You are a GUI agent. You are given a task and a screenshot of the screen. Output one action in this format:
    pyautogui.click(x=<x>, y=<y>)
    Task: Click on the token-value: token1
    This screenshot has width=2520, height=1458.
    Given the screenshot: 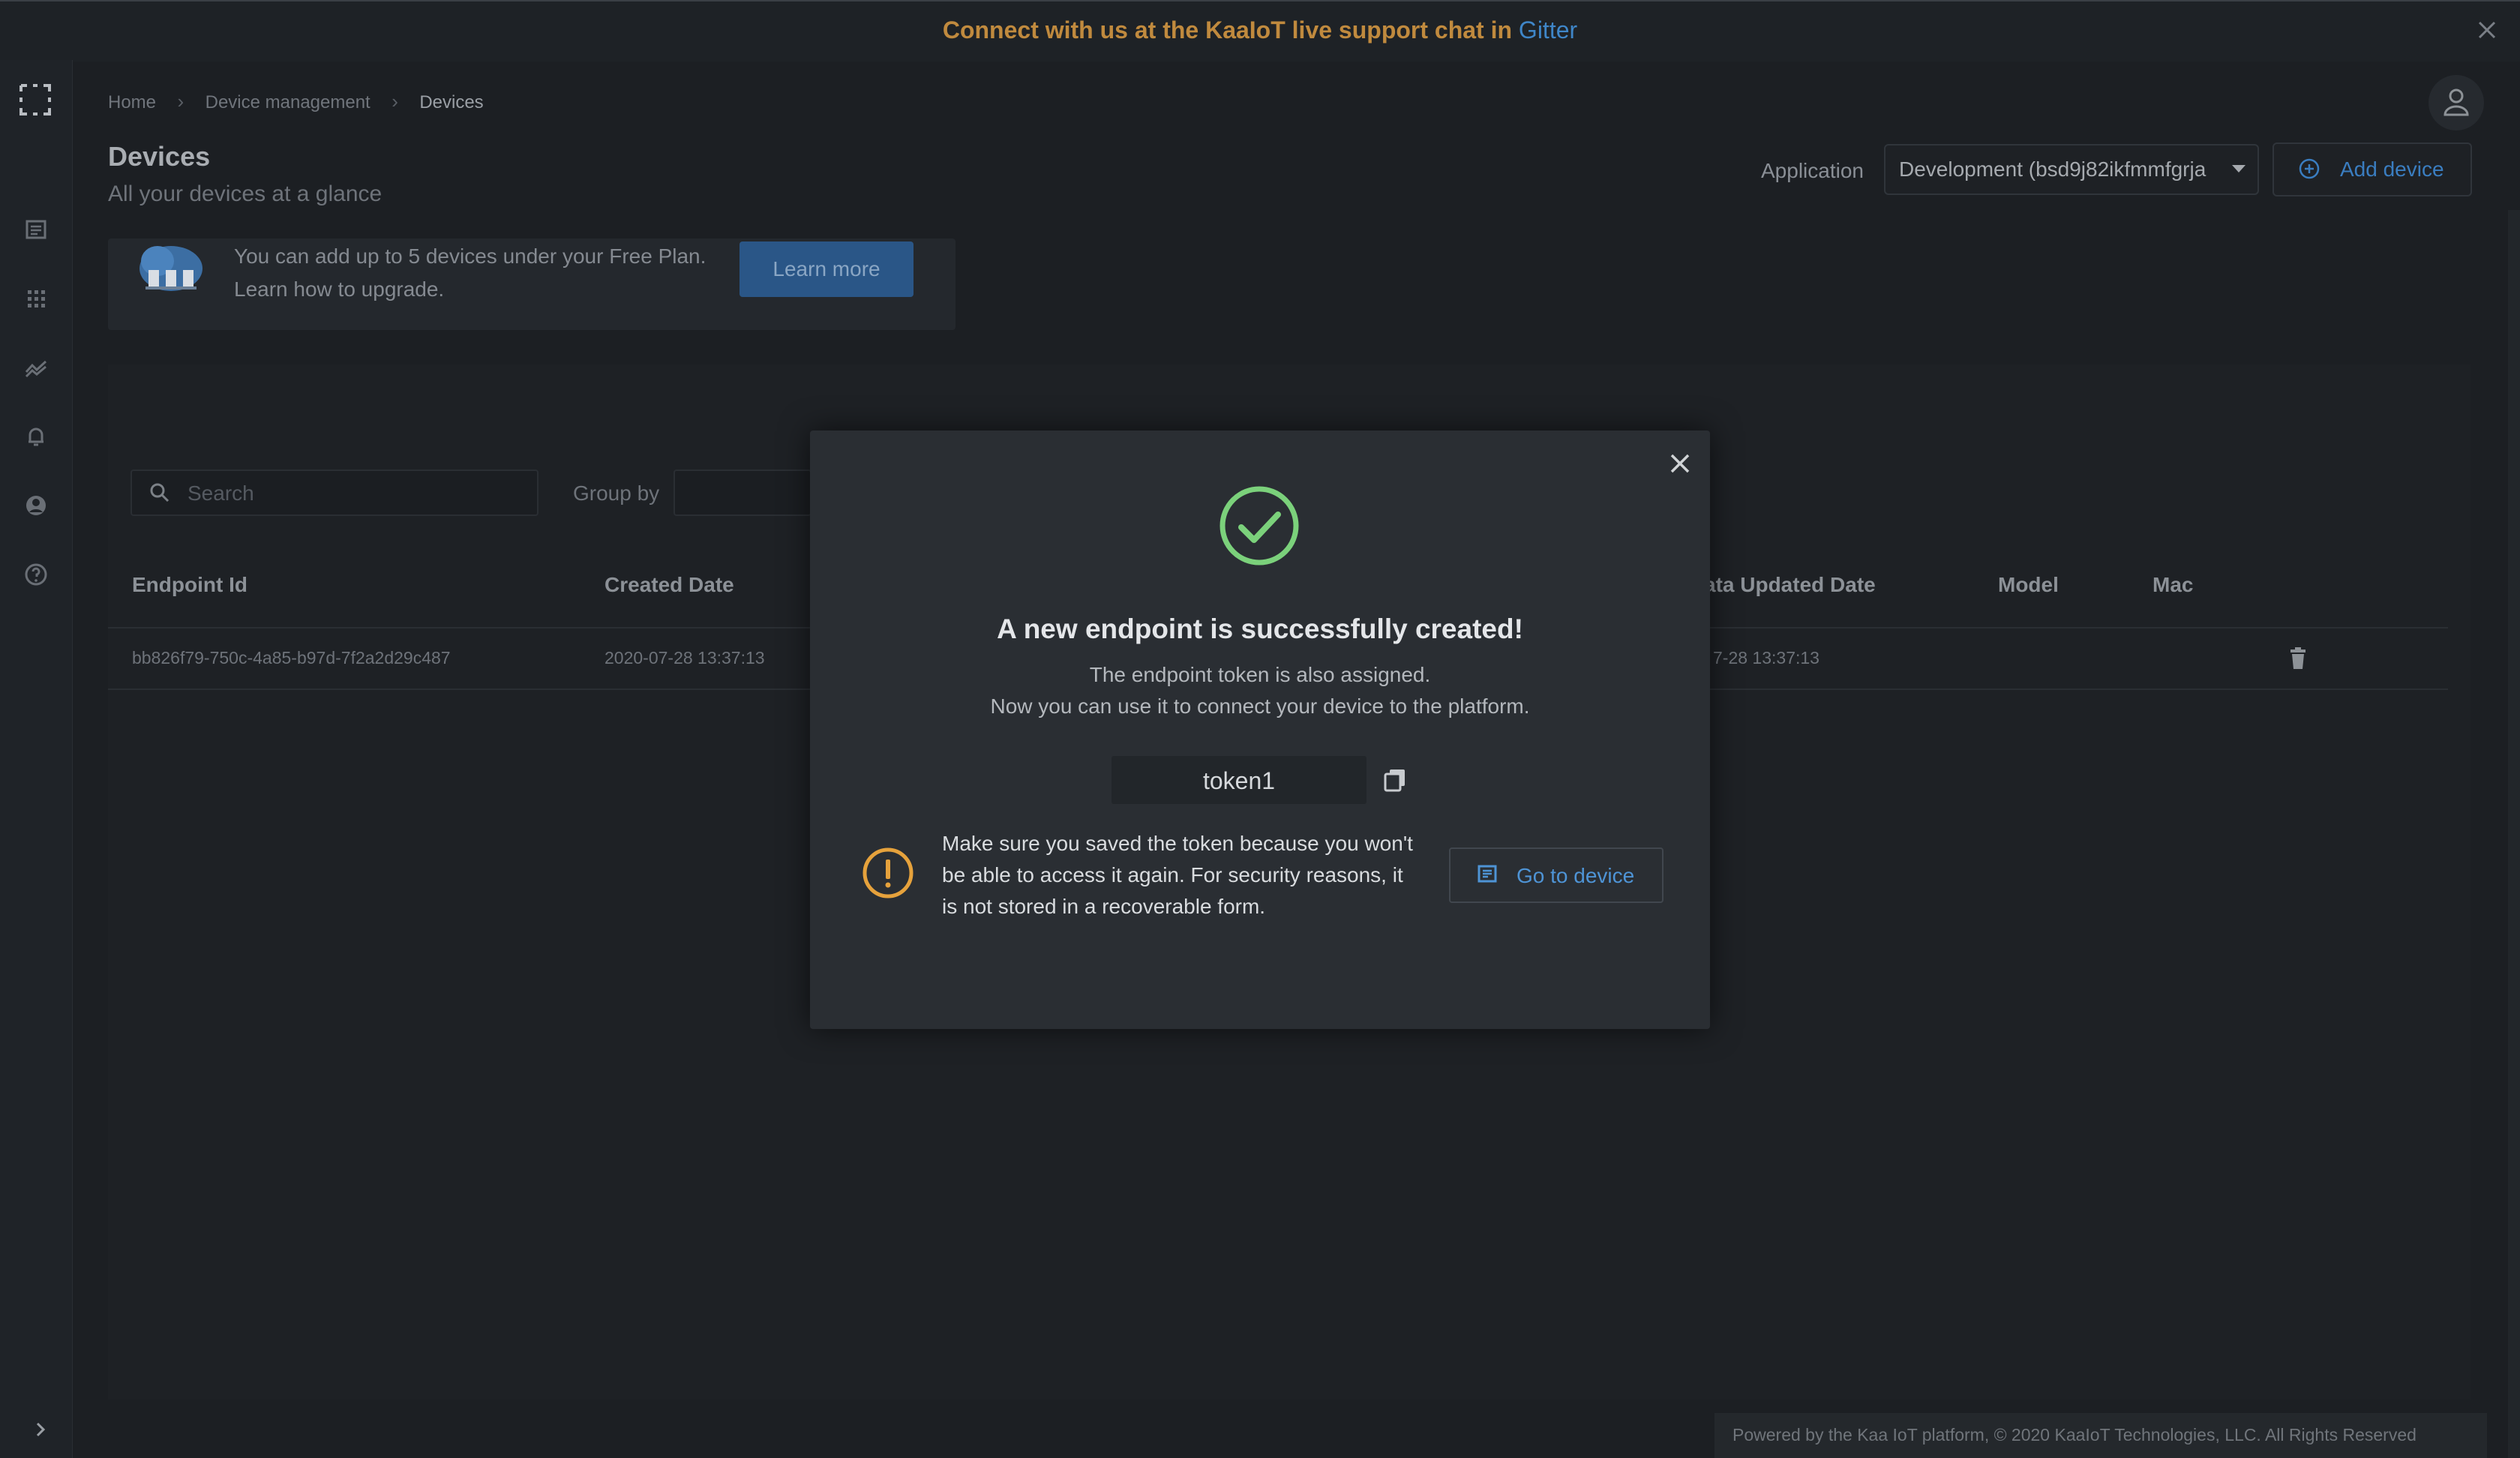 What is the action you would take?
    pyautogui.click(x=1239, y=780)
    